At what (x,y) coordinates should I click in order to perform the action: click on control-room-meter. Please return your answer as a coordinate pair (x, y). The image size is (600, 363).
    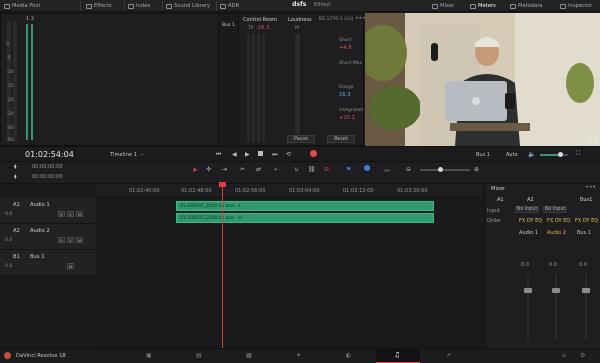
    Looking at the image, I should click on (248, 88).